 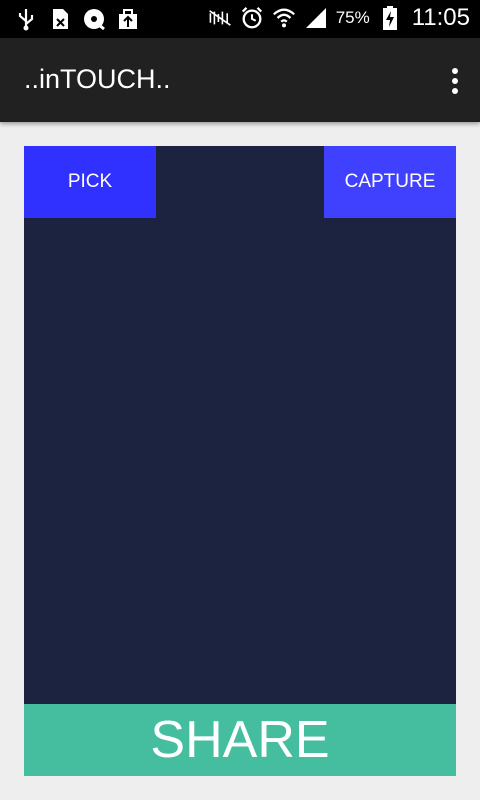 I want to click on notification-icons, so click(x=77, y=19).